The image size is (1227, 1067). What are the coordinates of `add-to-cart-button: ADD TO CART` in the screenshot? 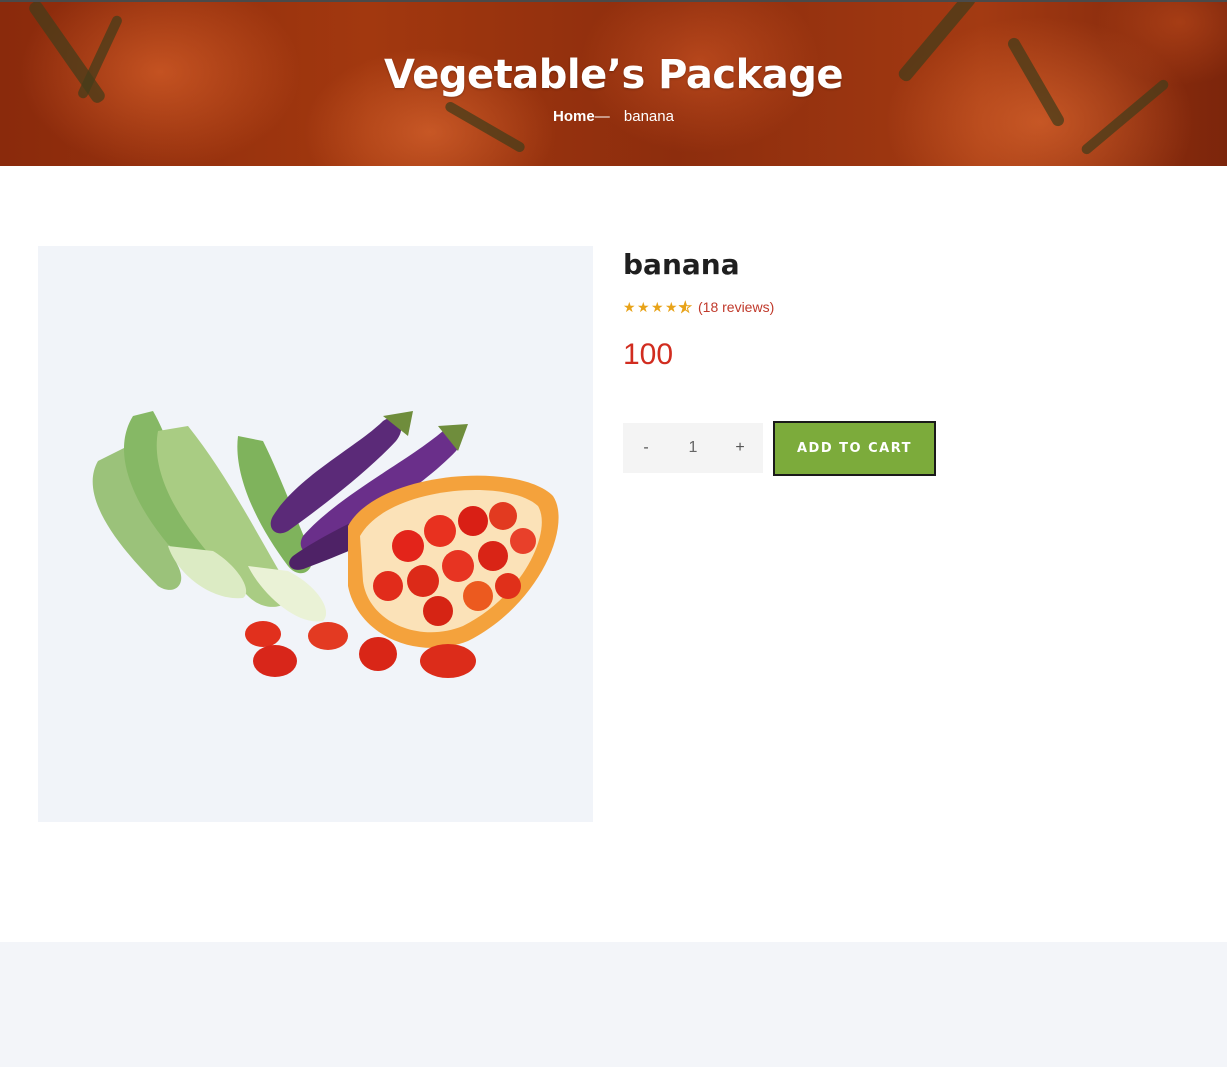 It's located at (854, 448).